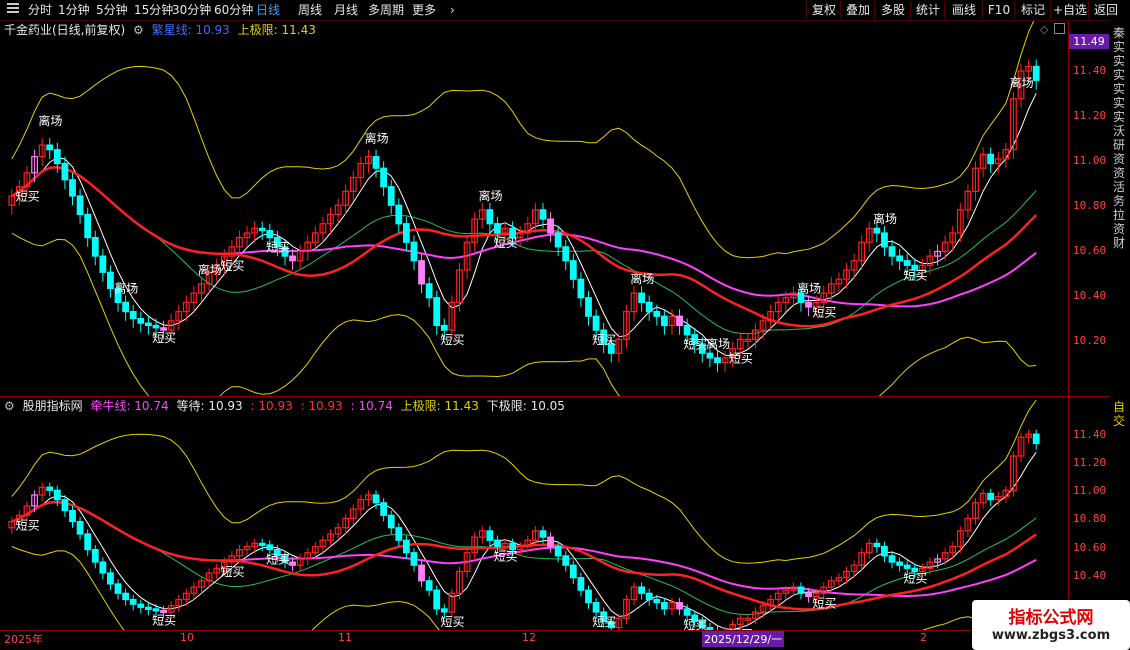 This screenshot has height=650, width=1130. I want to click on toolbar-button-7: +自选, so click(1069, 10).